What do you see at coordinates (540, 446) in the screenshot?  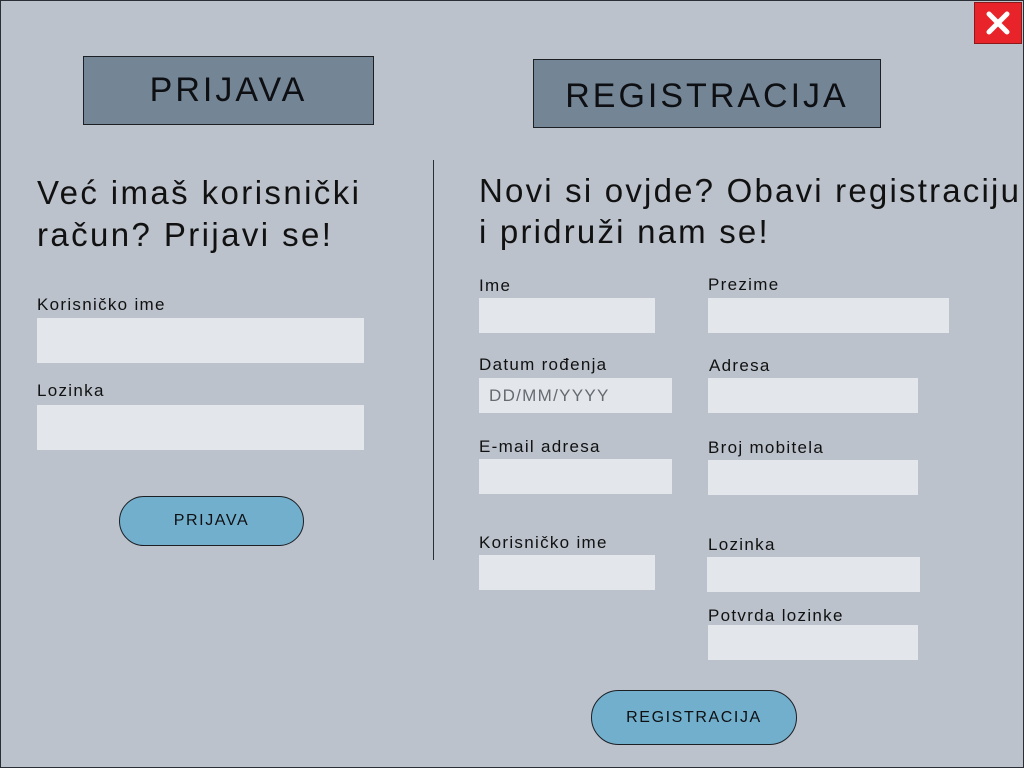 I see `email-label: E-mail adresa` at bounding box center [540, 446].